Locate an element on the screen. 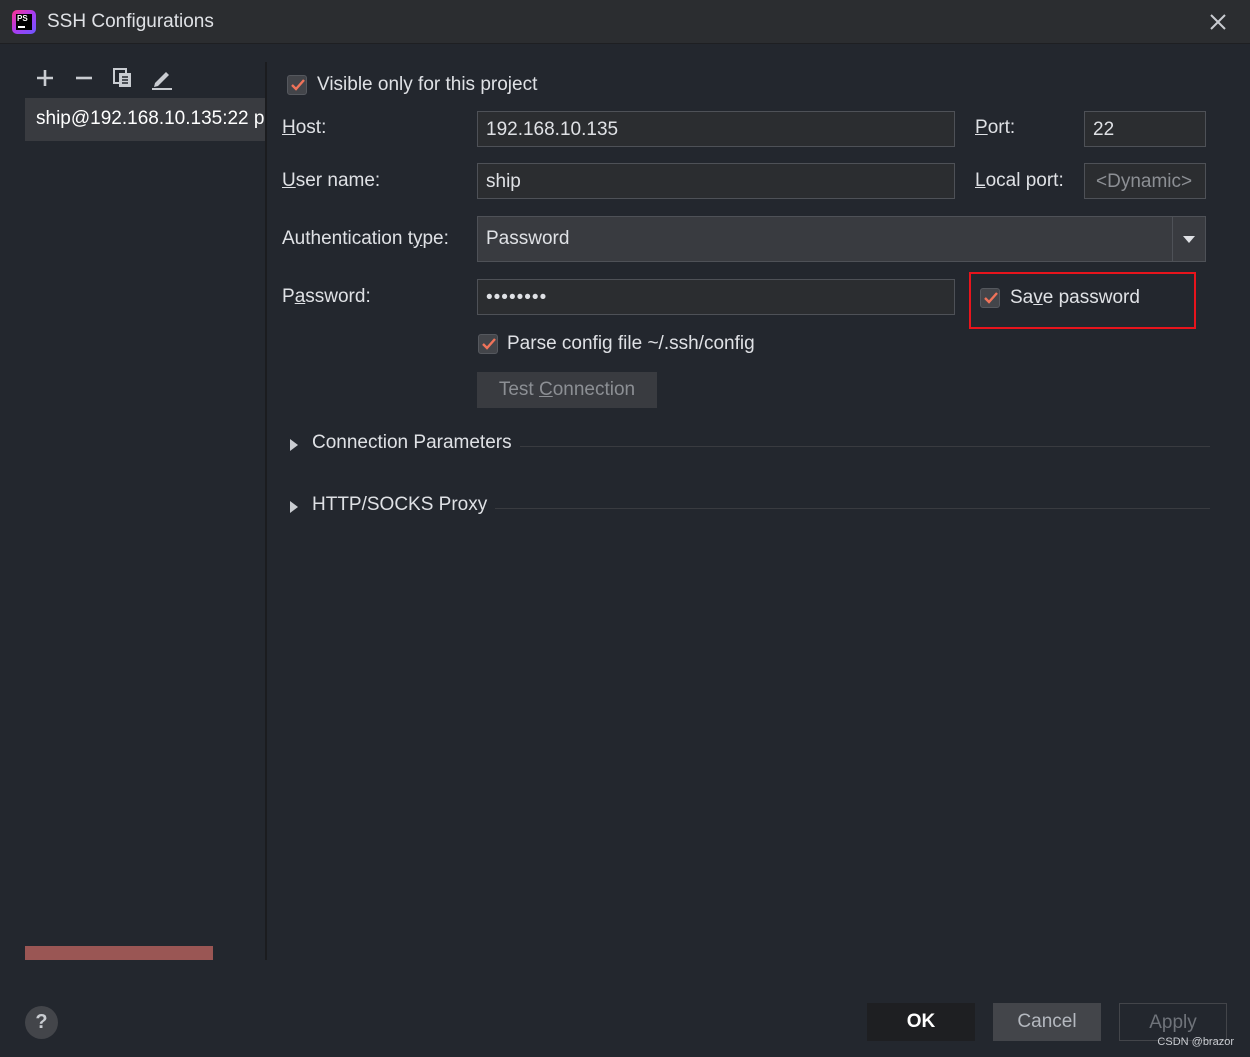 Image resolution: width=1250 pixels, height=1057 pixels. visible-only-label: Visible only for this project is located at coordinates (427, 84).